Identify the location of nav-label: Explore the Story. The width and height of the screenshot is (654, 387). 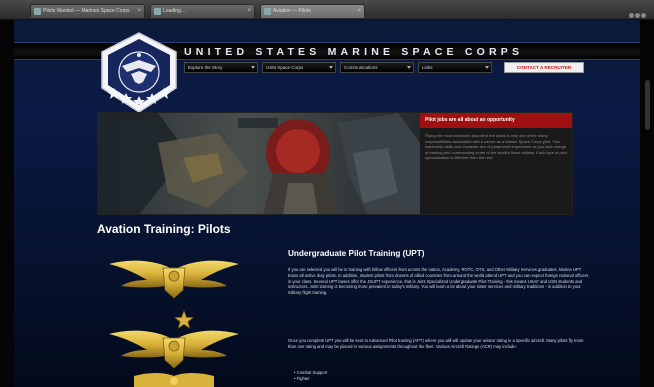
(205, 67).